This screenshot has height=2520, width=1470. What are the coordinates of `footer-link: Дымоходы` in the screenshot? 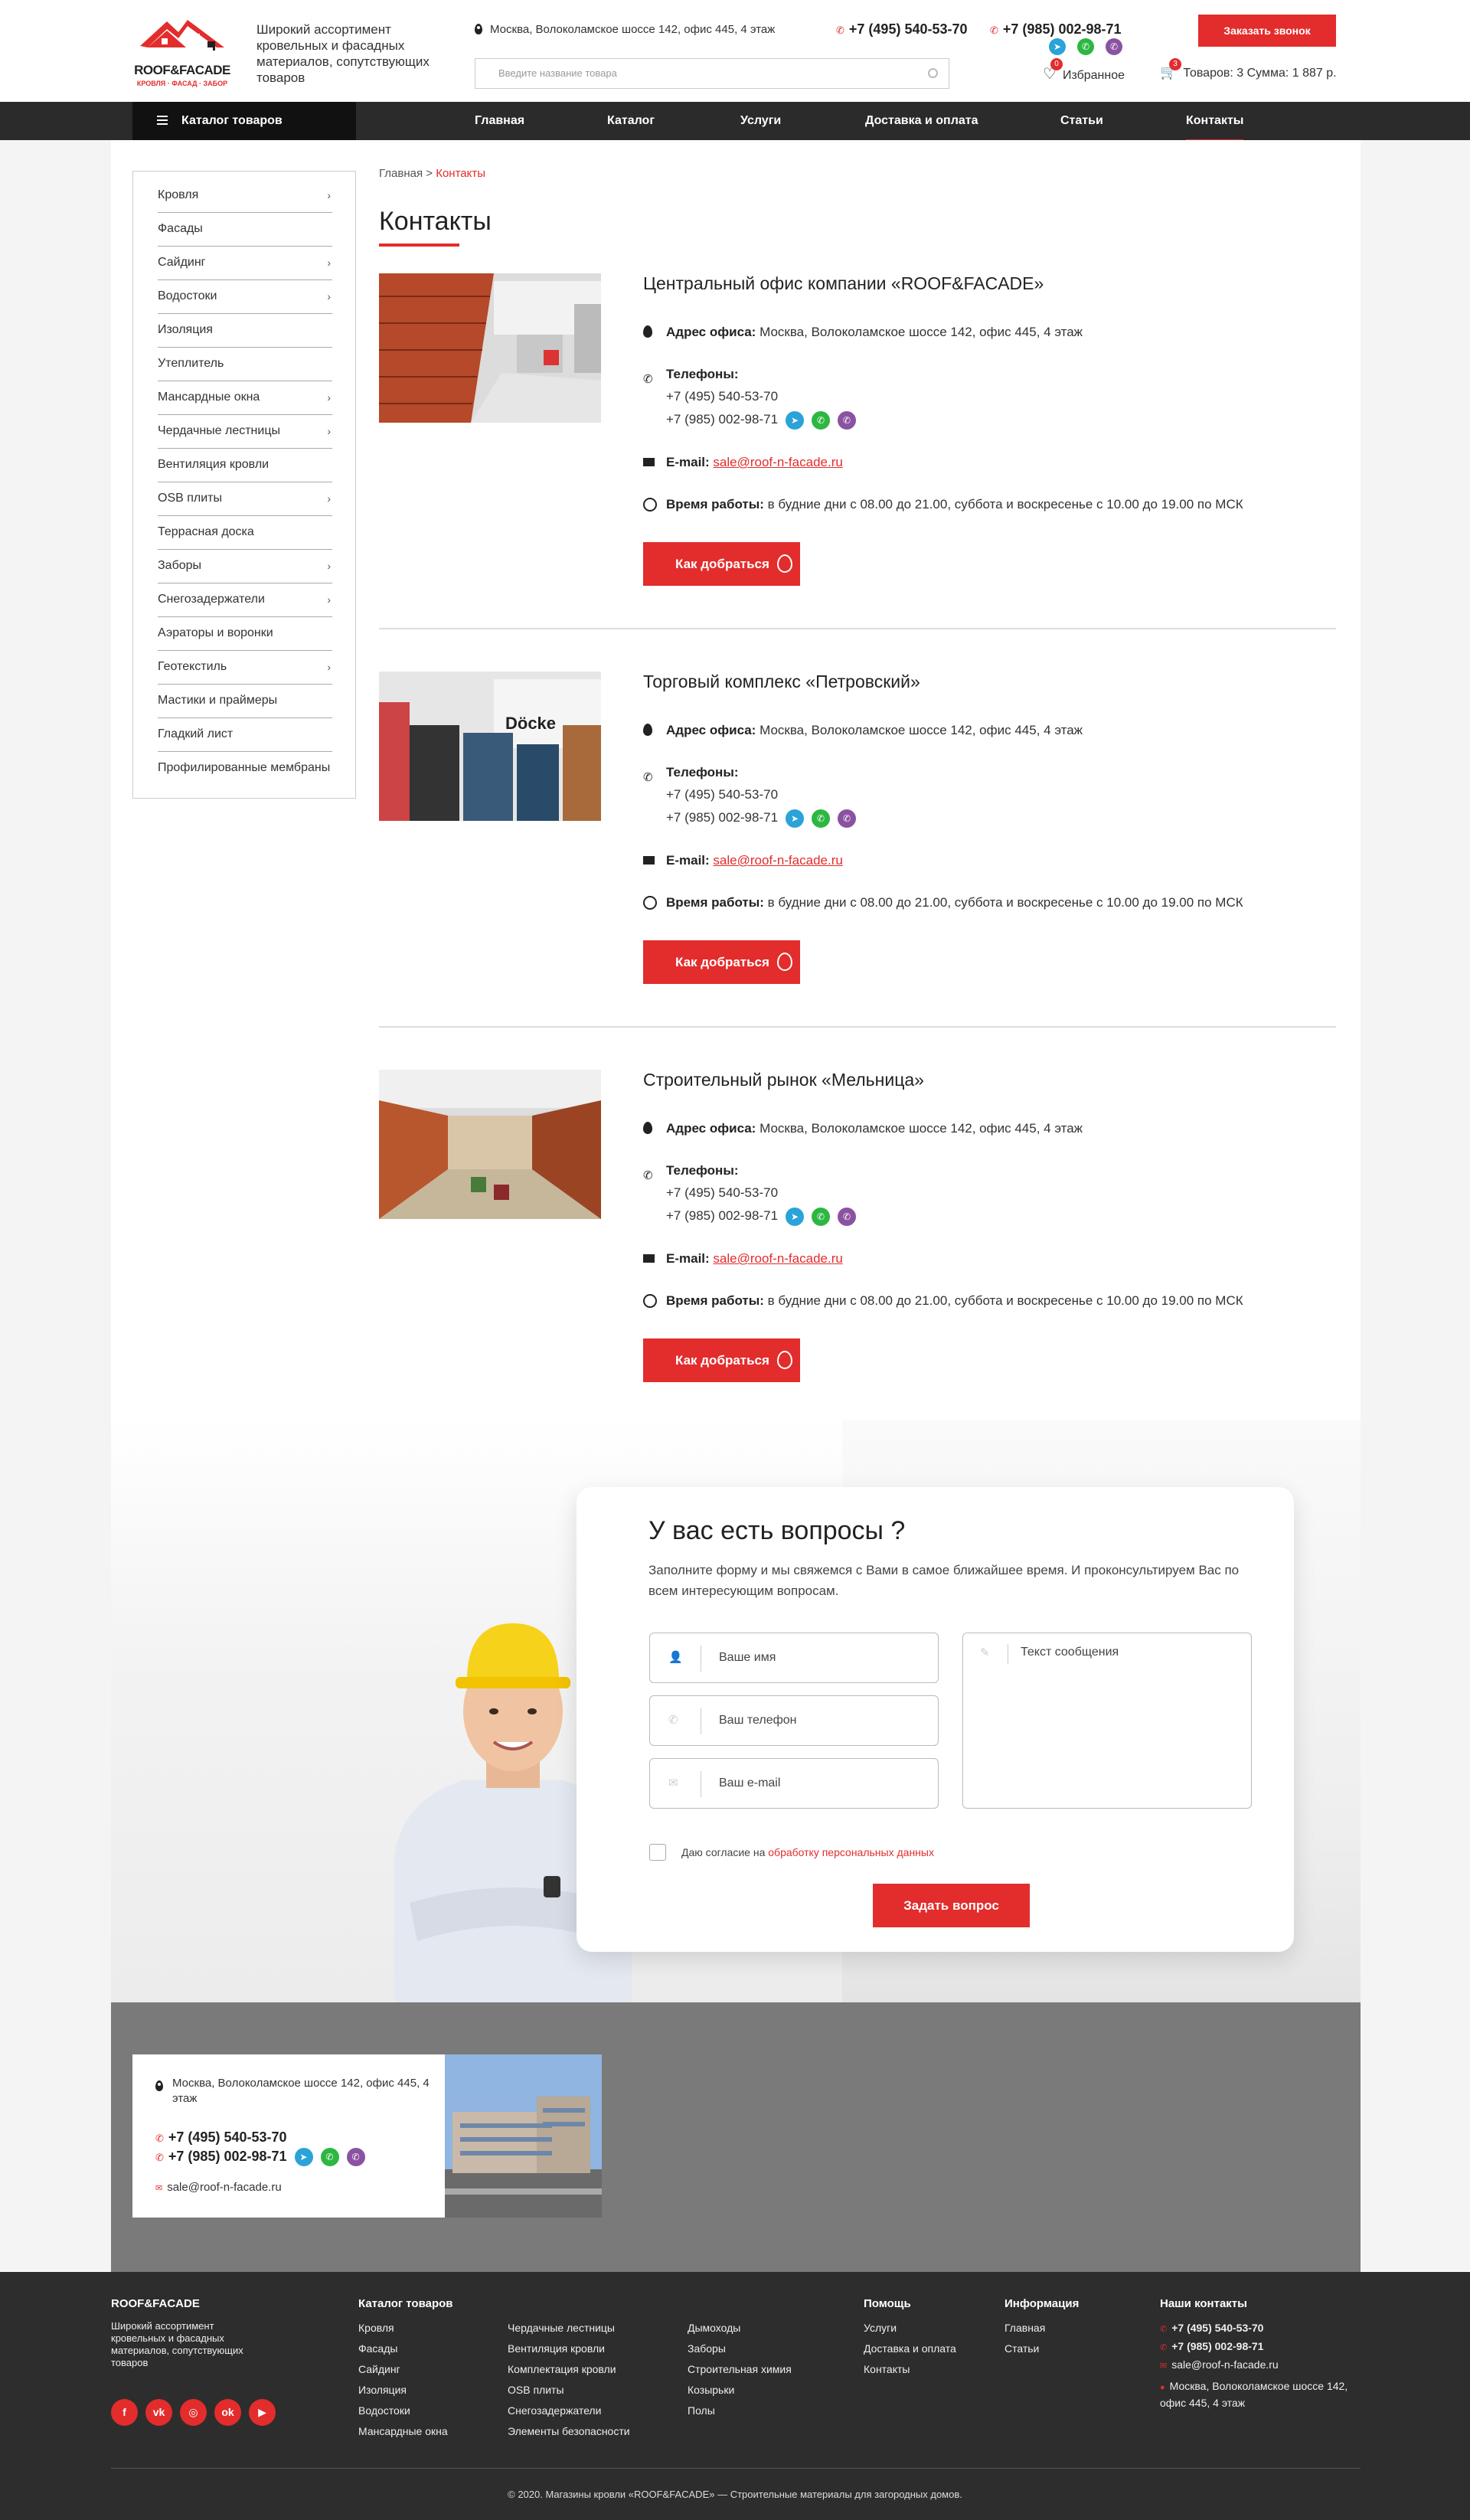 It's located at (714, 2328).